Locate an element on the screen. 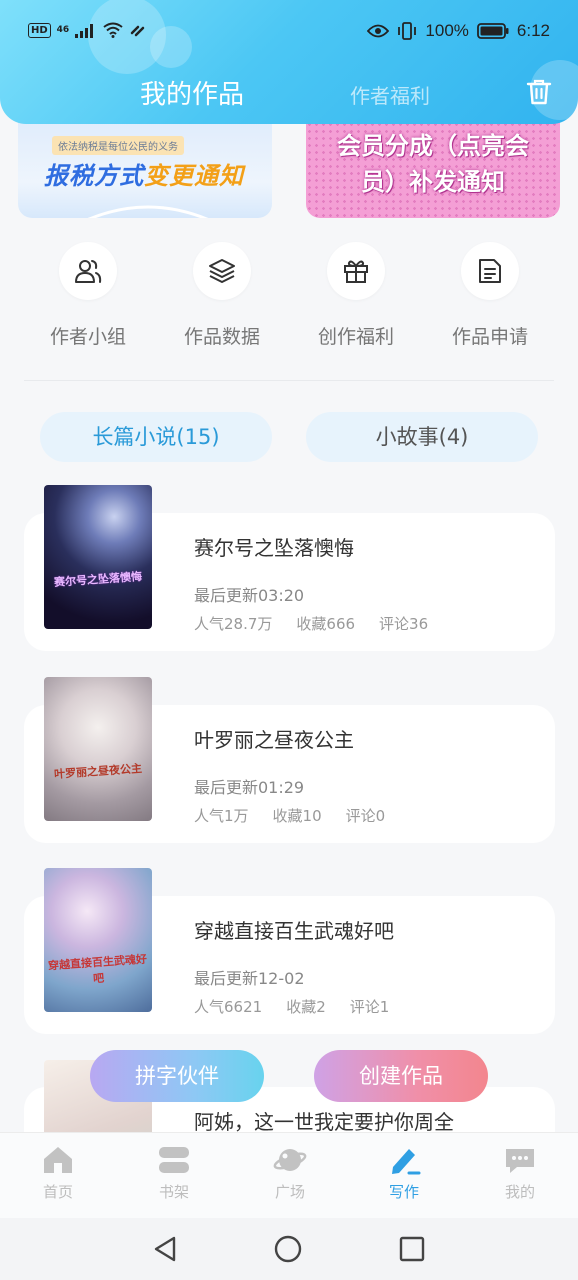 The width and height of the screenshot is (578, 1280). nav-label: 首页 is located at coordinates (57, 1192).